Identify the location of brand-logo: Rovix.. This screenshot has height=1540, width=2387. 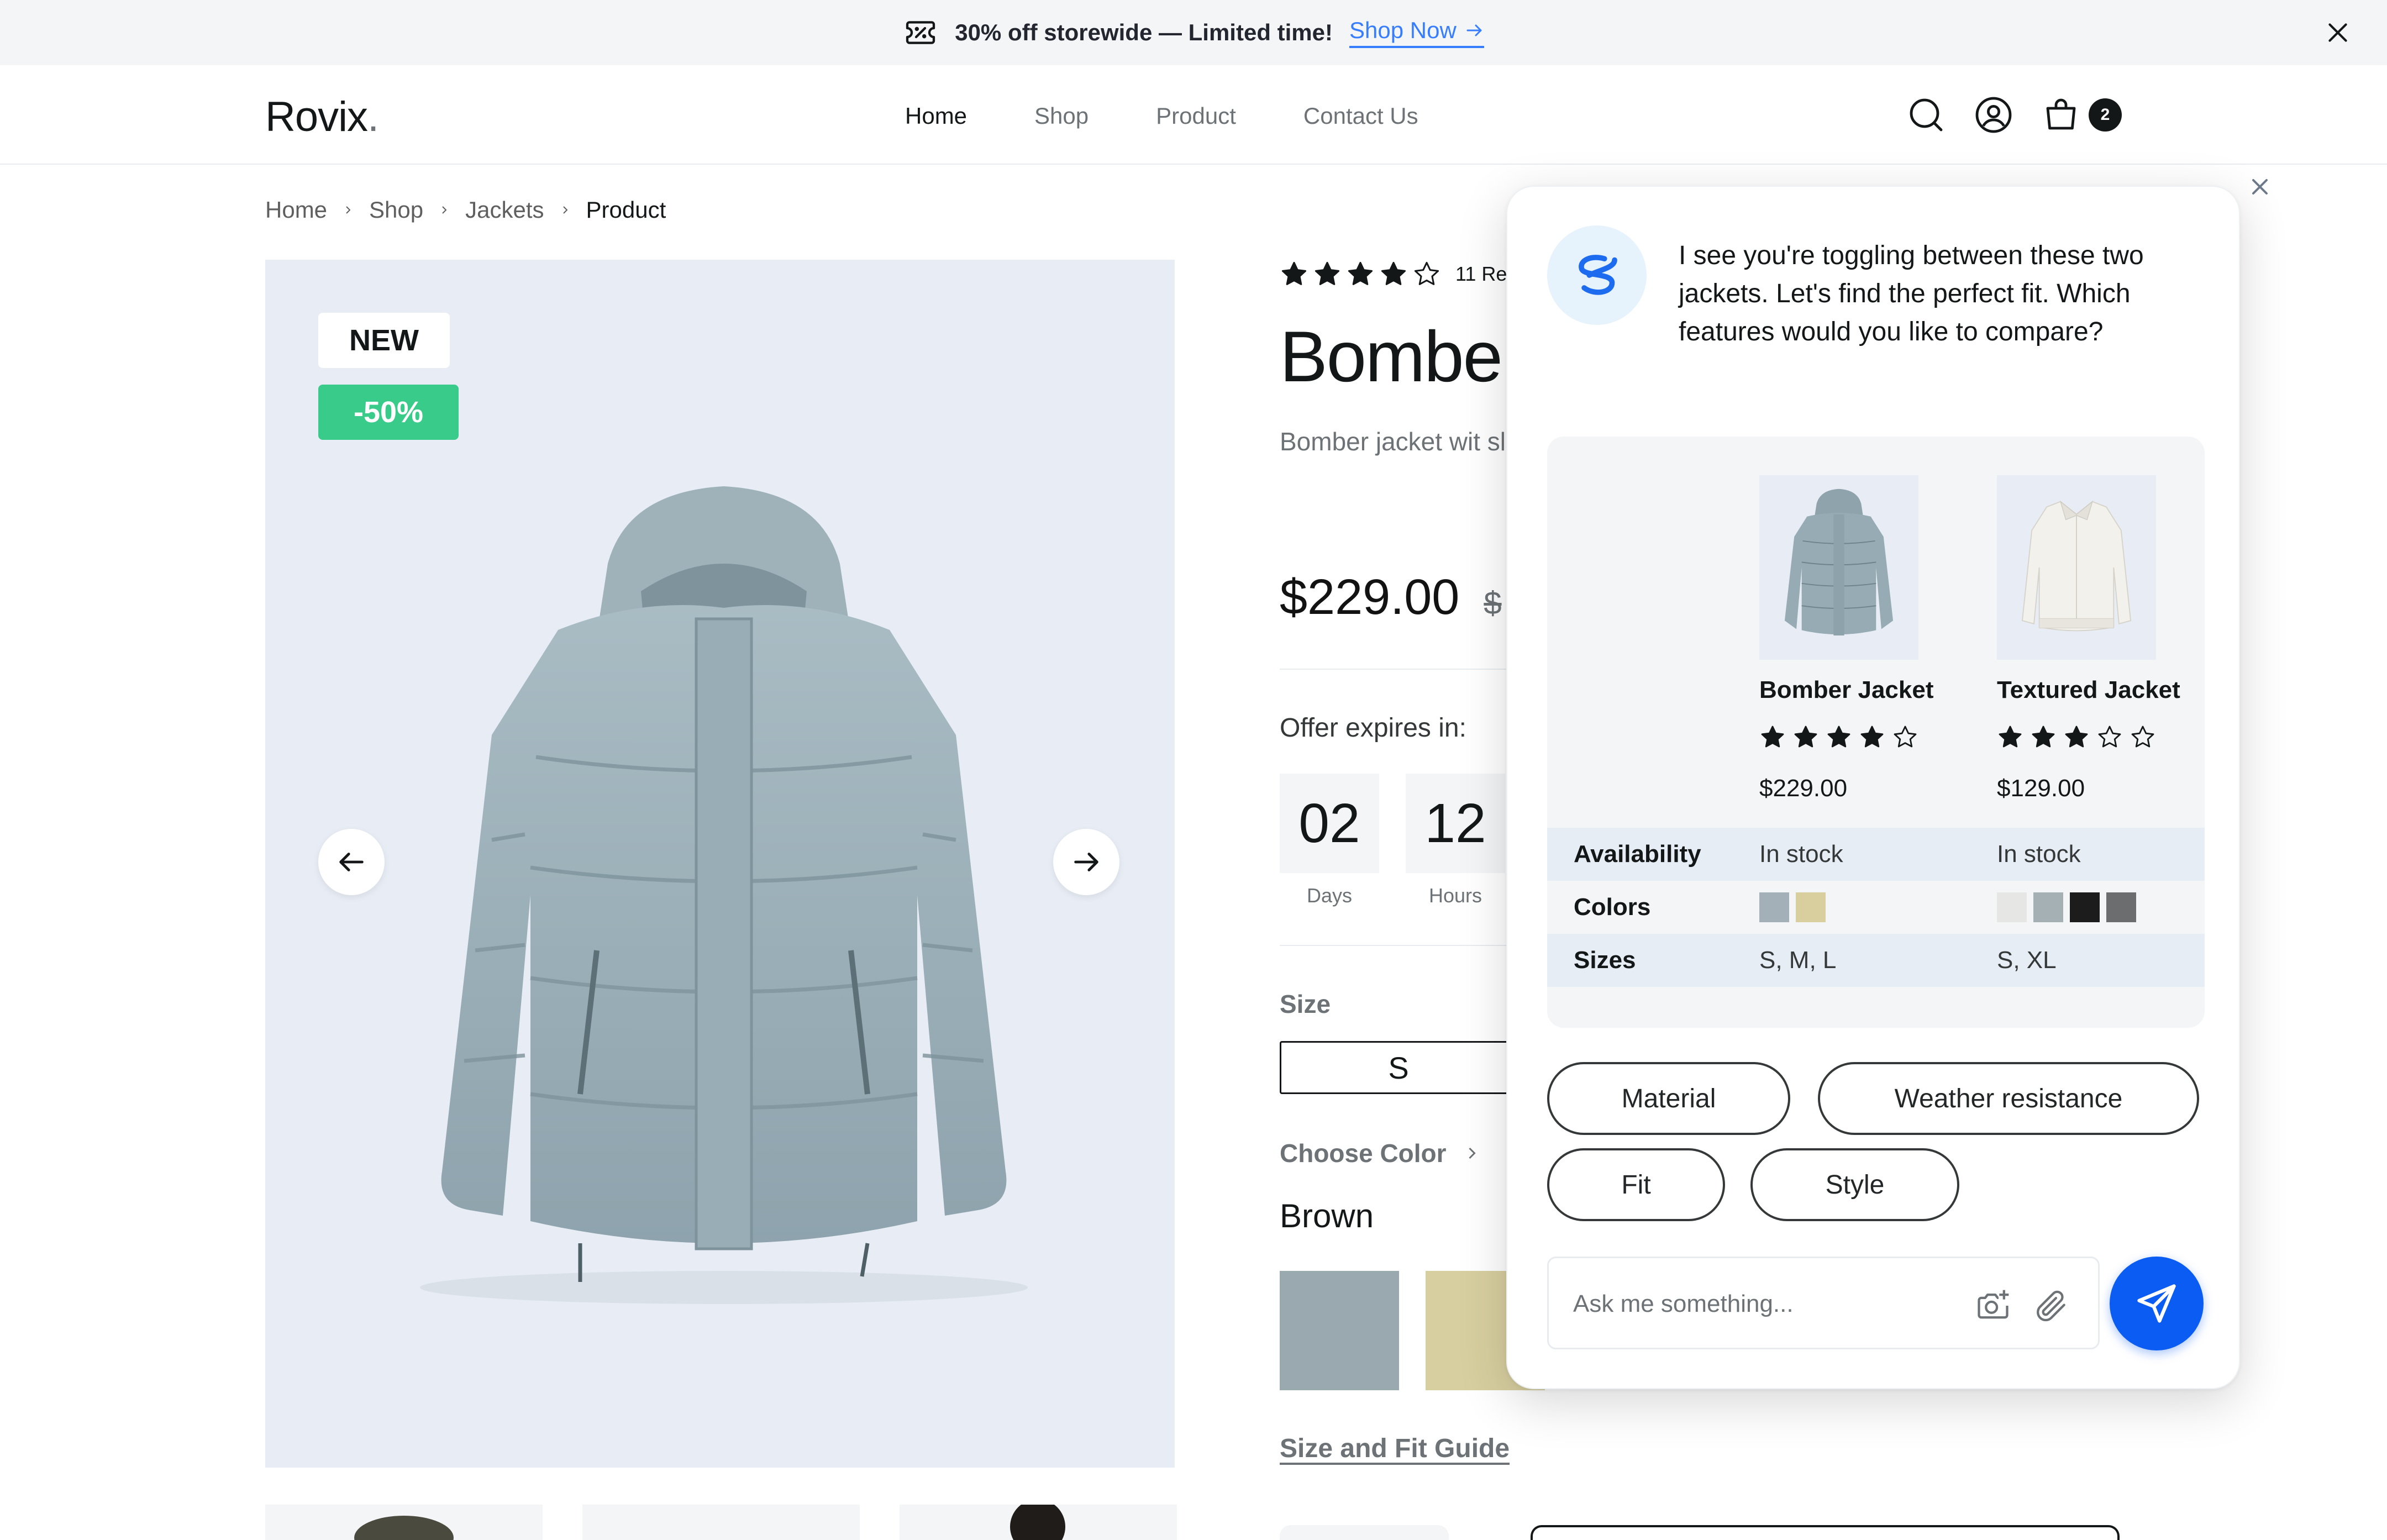
(322, 117).